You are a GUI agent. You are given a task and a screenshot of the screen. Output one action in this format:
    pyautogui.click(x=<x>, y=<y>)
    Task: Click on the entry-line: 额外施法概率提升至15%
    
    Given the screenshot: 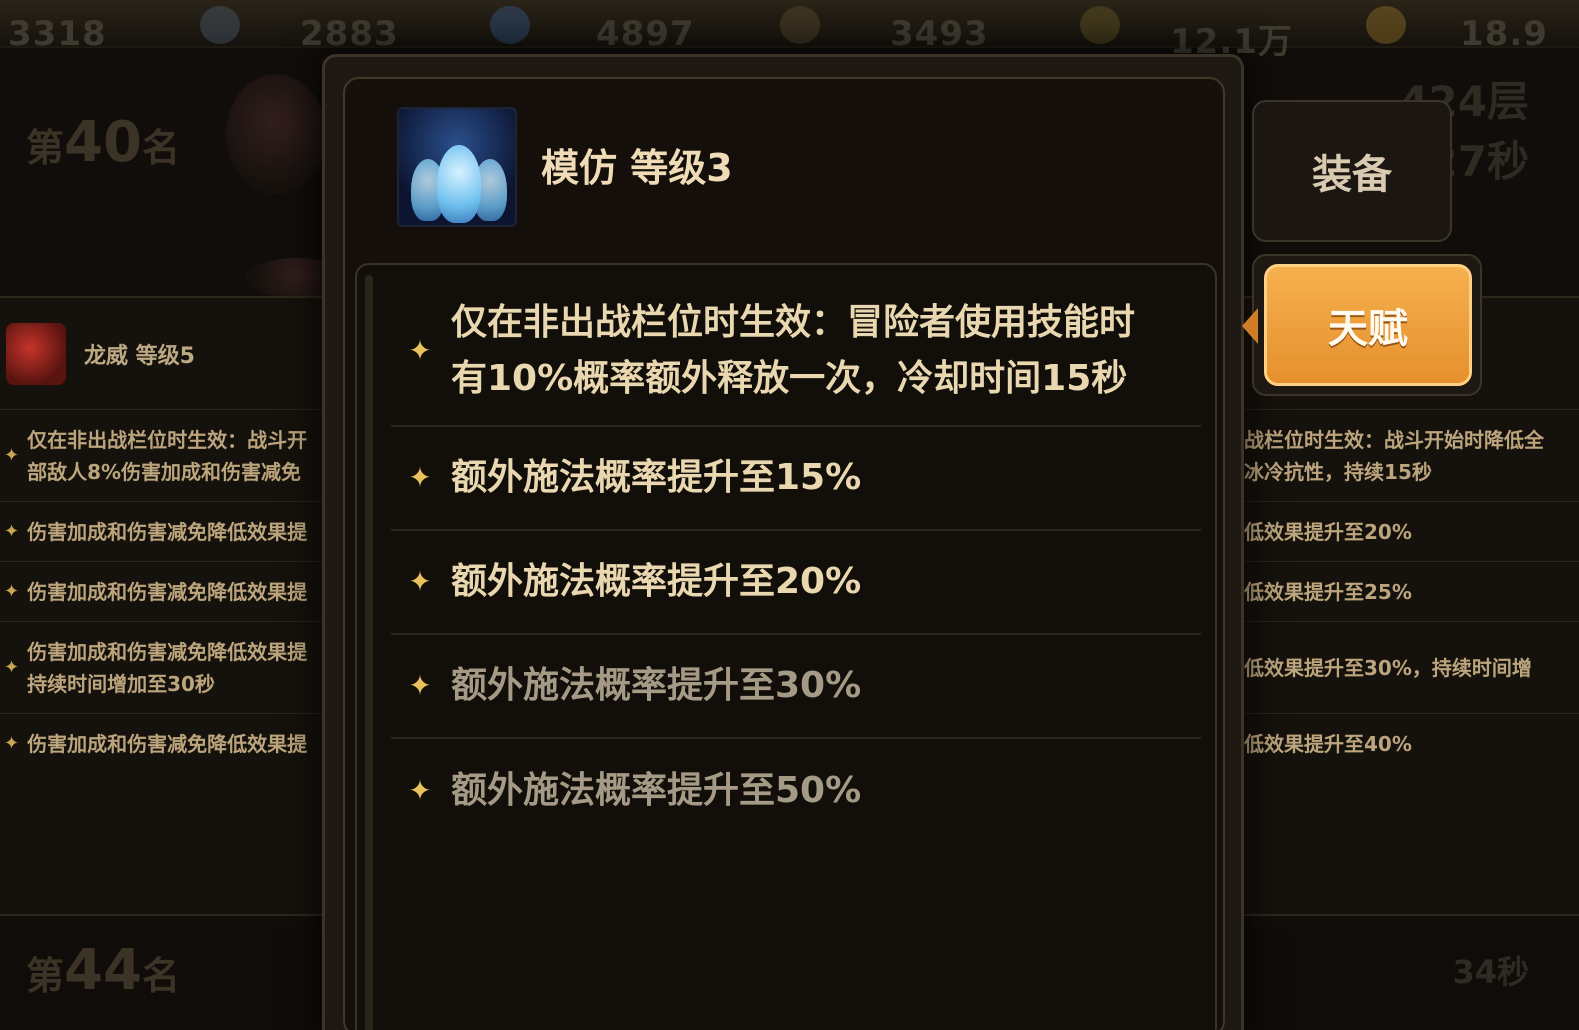 What is the action you would take?
    pyautogui.click(x=656, y=477)
    